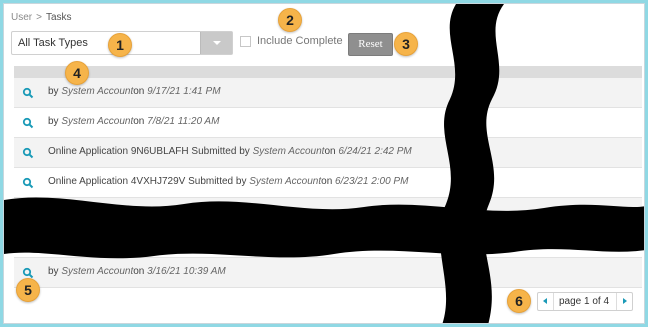 The image size is (648, 327). What do you see at coordinates (28, 290) in the screenshot?
I see `callout-5: 5` at bounding box center [28, 290].